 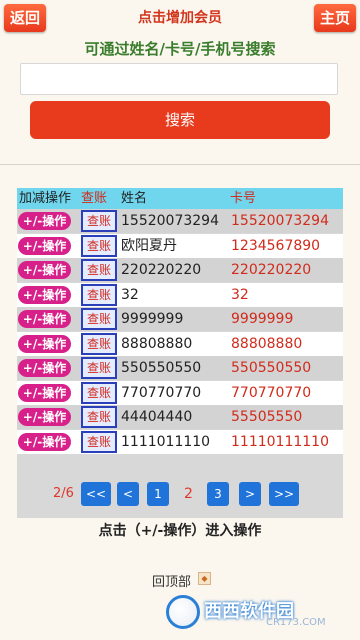 What do you see at coordinates (157, 417) in the screenshot?
I see `member-name: 44404440` at bounding box center [157, 417].